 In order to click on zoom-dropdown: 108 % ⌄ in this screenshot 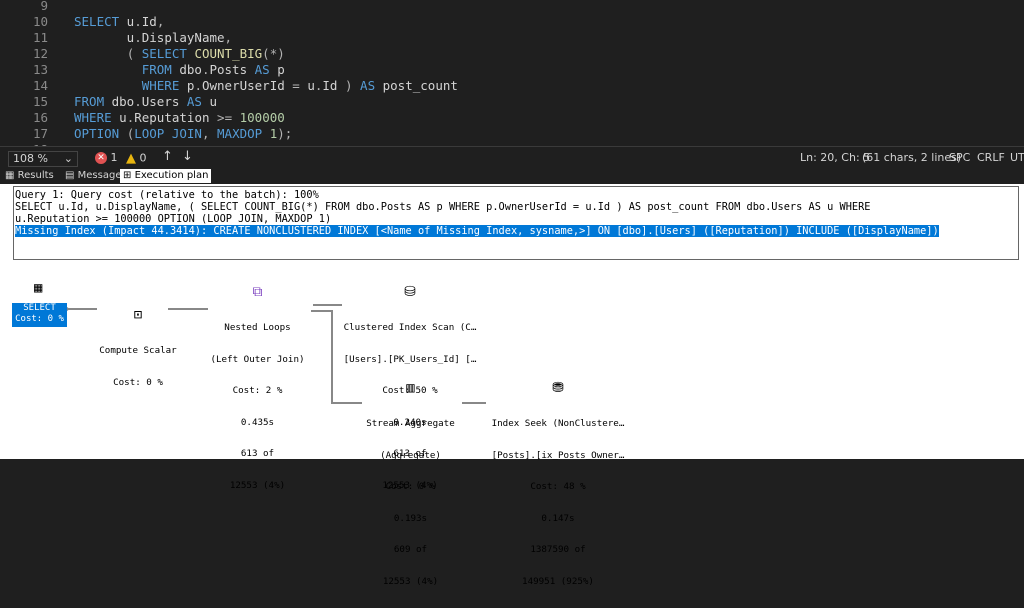, I will do `click(43, 159)`.